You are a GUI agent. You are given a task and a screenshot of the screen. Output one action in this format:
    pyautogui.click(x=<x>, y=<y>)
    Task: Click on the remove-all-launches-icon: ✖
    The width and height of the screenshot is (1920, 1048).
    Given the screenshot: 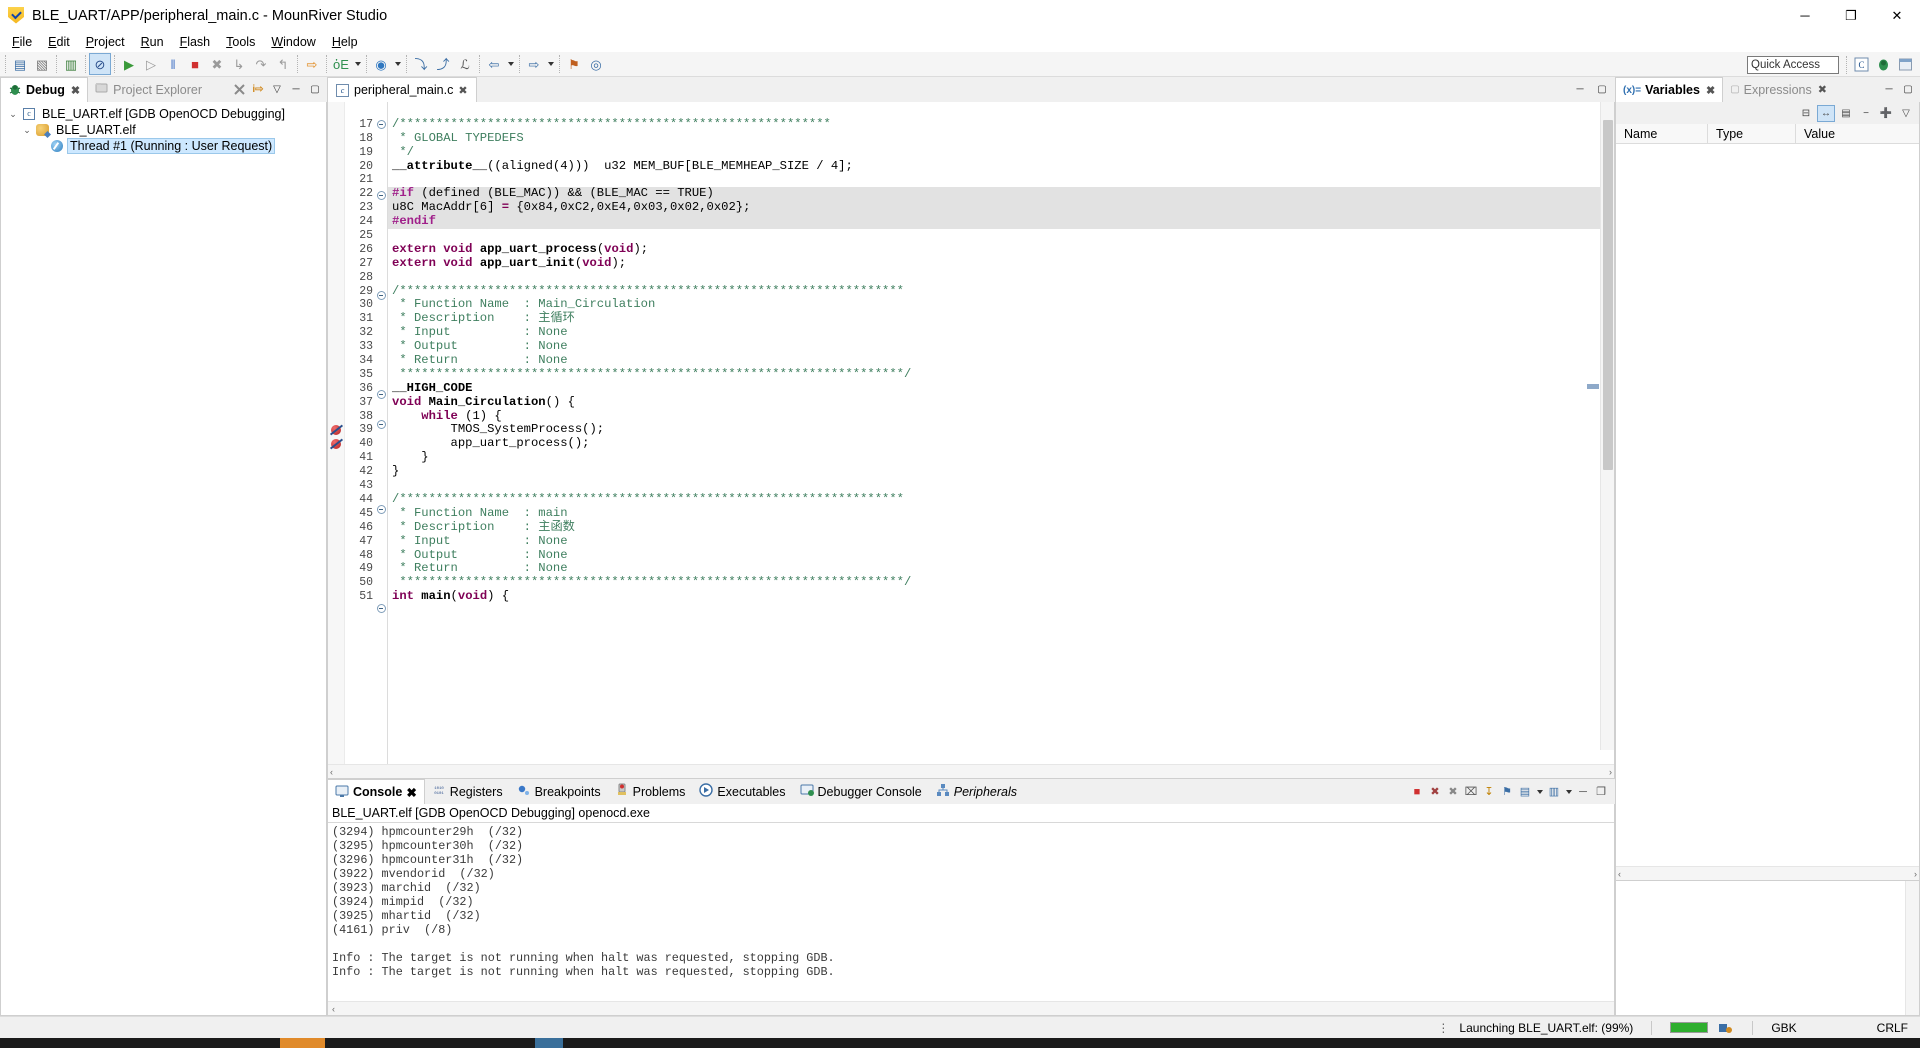 What is the action you would take?
    pyautogui.click(x=1453, y=792)
    